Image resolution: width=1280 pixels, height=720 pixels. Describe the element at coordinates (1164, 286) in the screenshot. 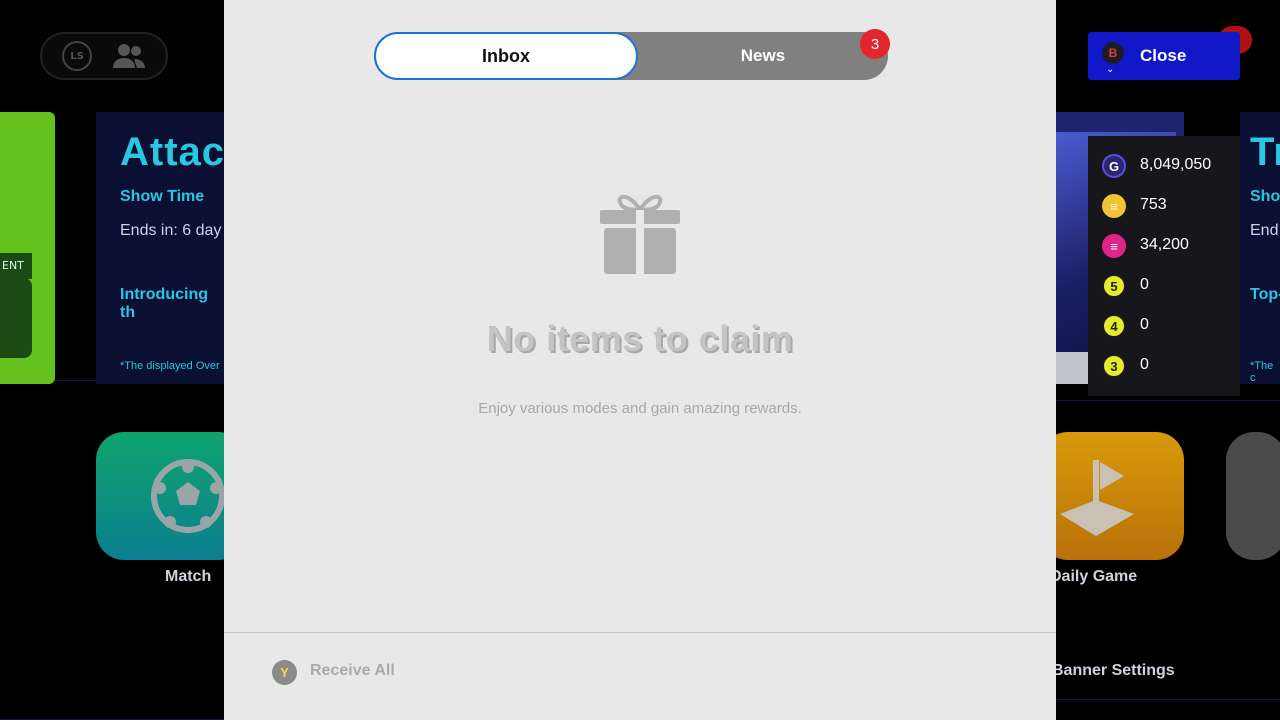

I see `currency-row: 5 0` at that location.